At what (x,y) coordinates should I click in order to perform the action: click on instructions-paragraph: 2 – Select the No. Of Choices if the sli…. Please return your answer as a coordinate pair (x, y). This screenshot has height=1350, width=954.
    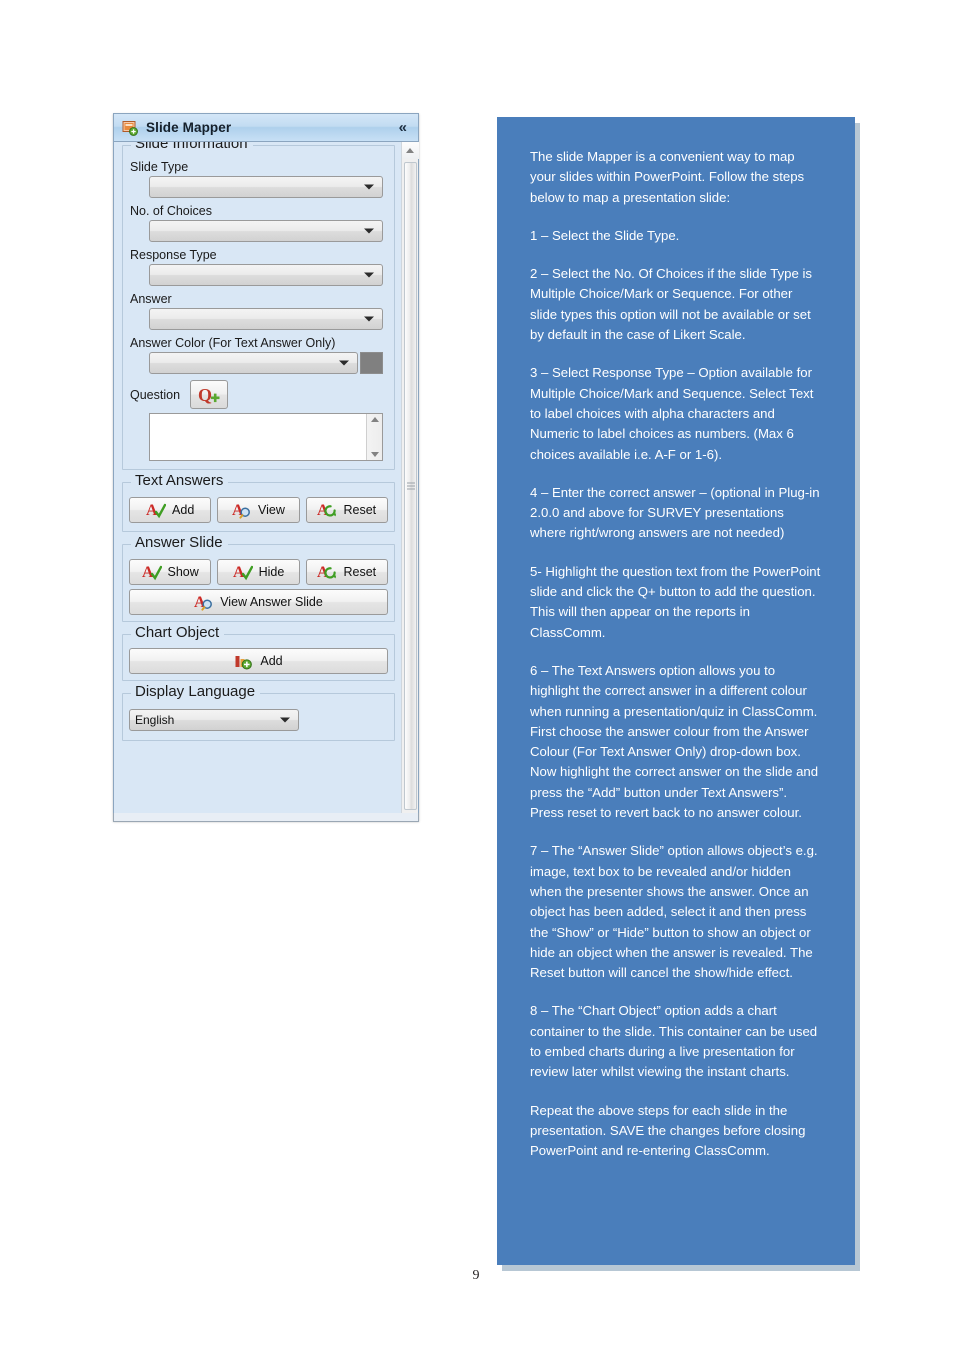
    Looking at the image, I should click on (671, 304).